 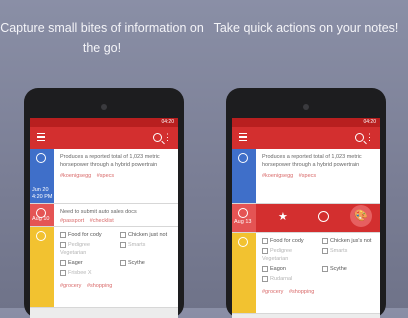 What do you see at coordinates (361, 216) in the screenshot?
I see `palette-icon: 🎨` at bounding box center [361, 216].